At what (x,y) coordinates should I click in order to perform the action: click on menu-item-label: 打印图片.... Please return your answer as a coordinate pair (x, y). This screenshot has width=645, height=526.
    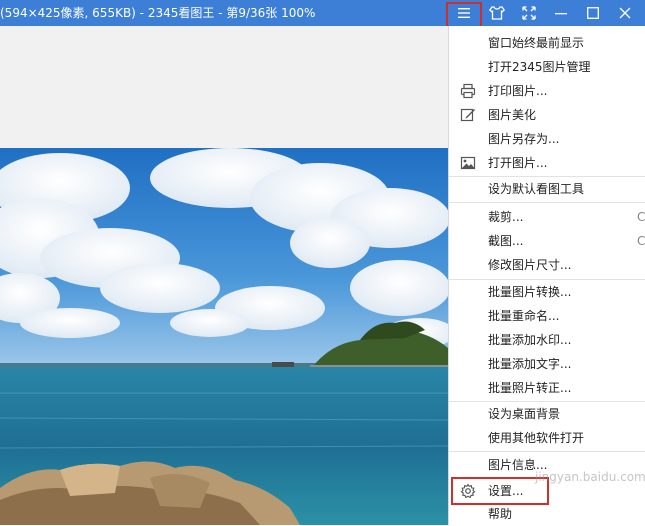
    Looking at the image, I should click on (518, 91).